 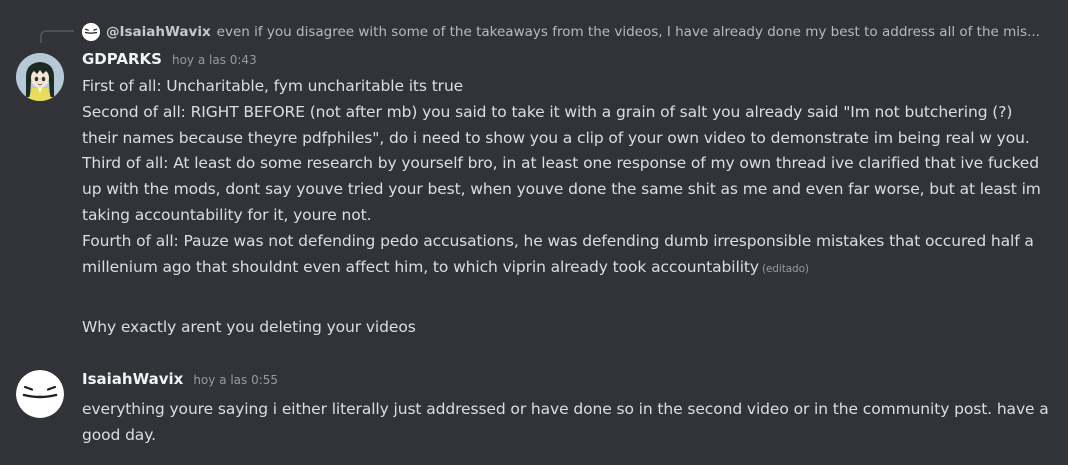 I want to click on edited-label: (editado), so click(x=785, y=268).